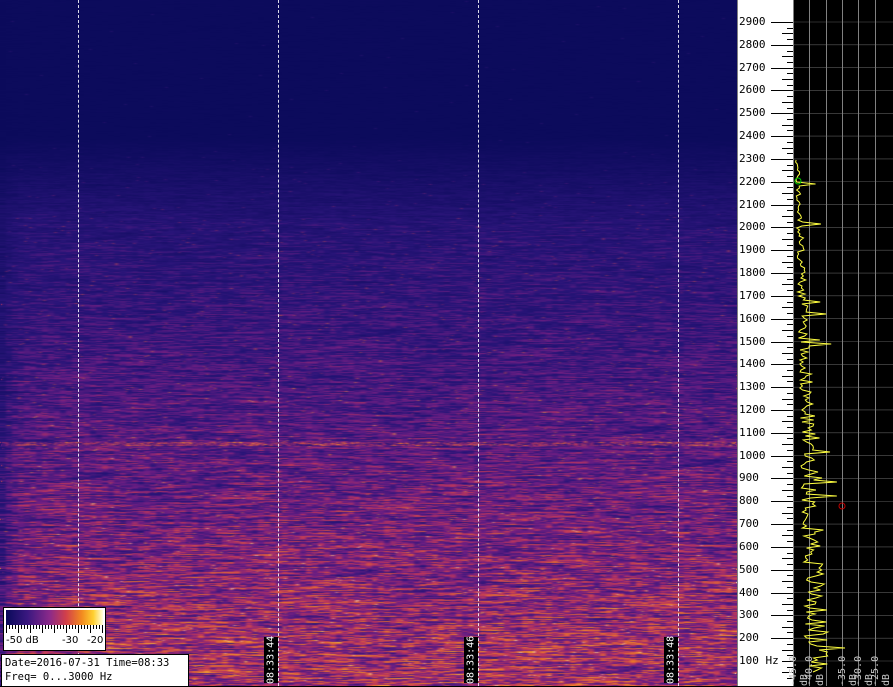 This screenshot has height=687, width=893. What do you see at coordinates (752, 136) in the screenshot?
I see `frequency-label: 2400` at bounding box center [752, 136].